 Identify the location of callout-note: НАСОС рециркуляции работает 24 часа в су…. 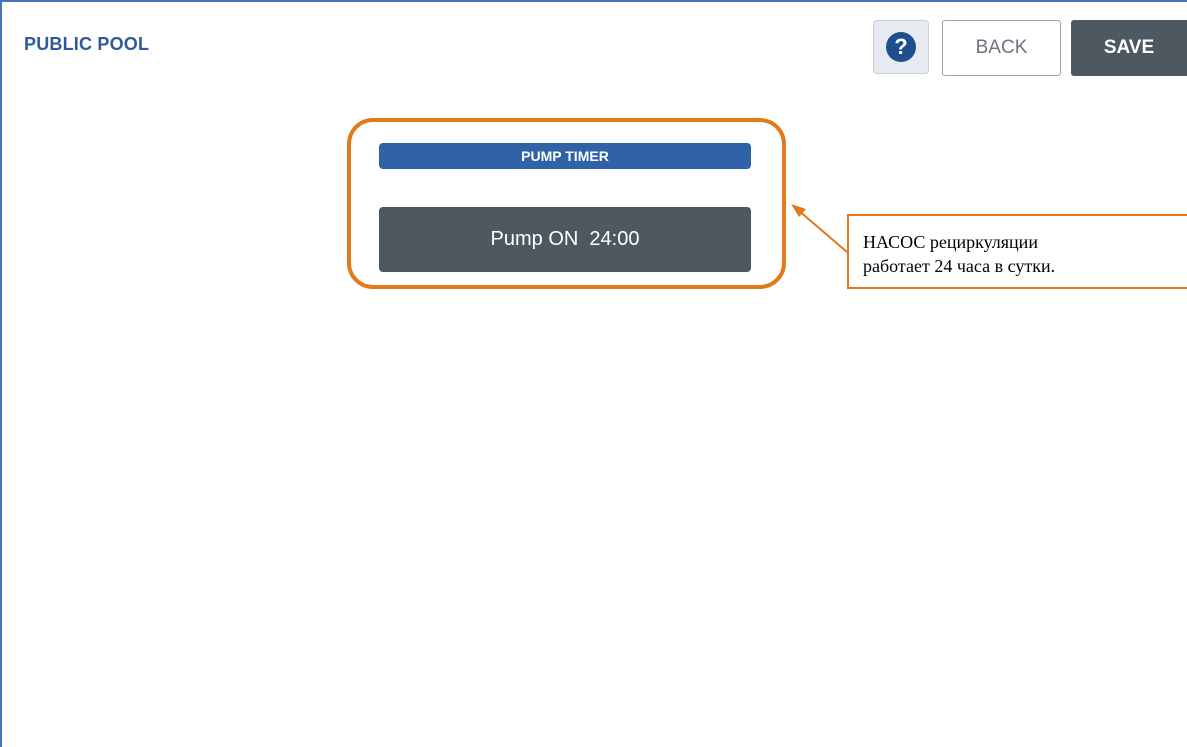
(1017, 251).